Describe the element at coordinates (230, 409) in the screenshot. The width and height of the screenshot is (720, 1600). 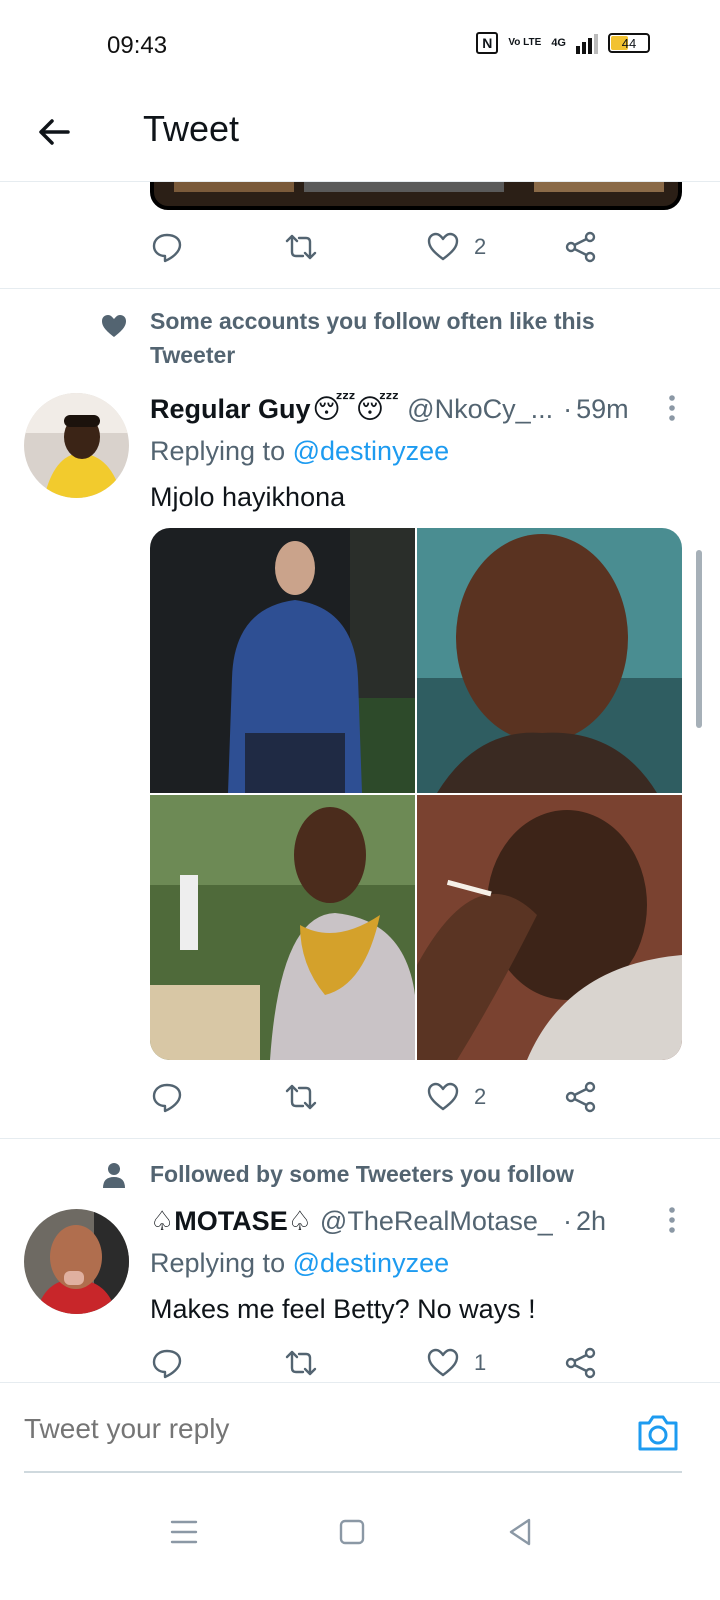
I see `display-name: Regular Guy` at that location.